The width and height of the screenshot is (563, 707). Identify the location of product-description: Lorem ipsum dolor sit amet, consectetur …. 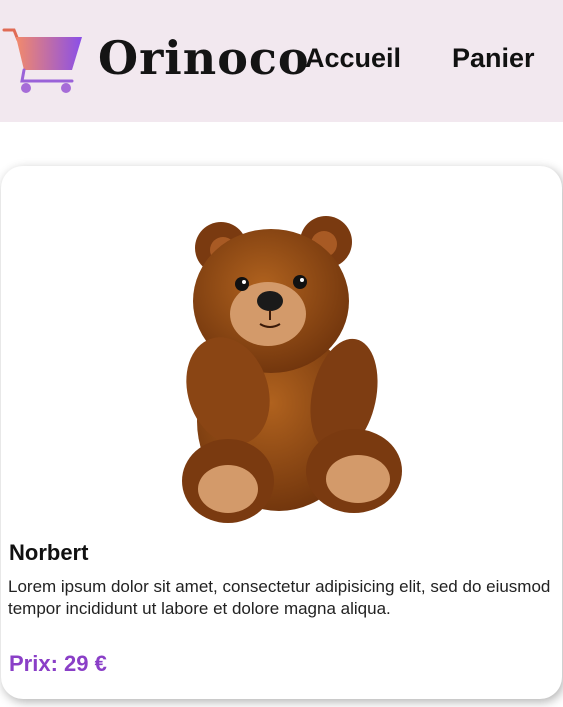
(279, 597).